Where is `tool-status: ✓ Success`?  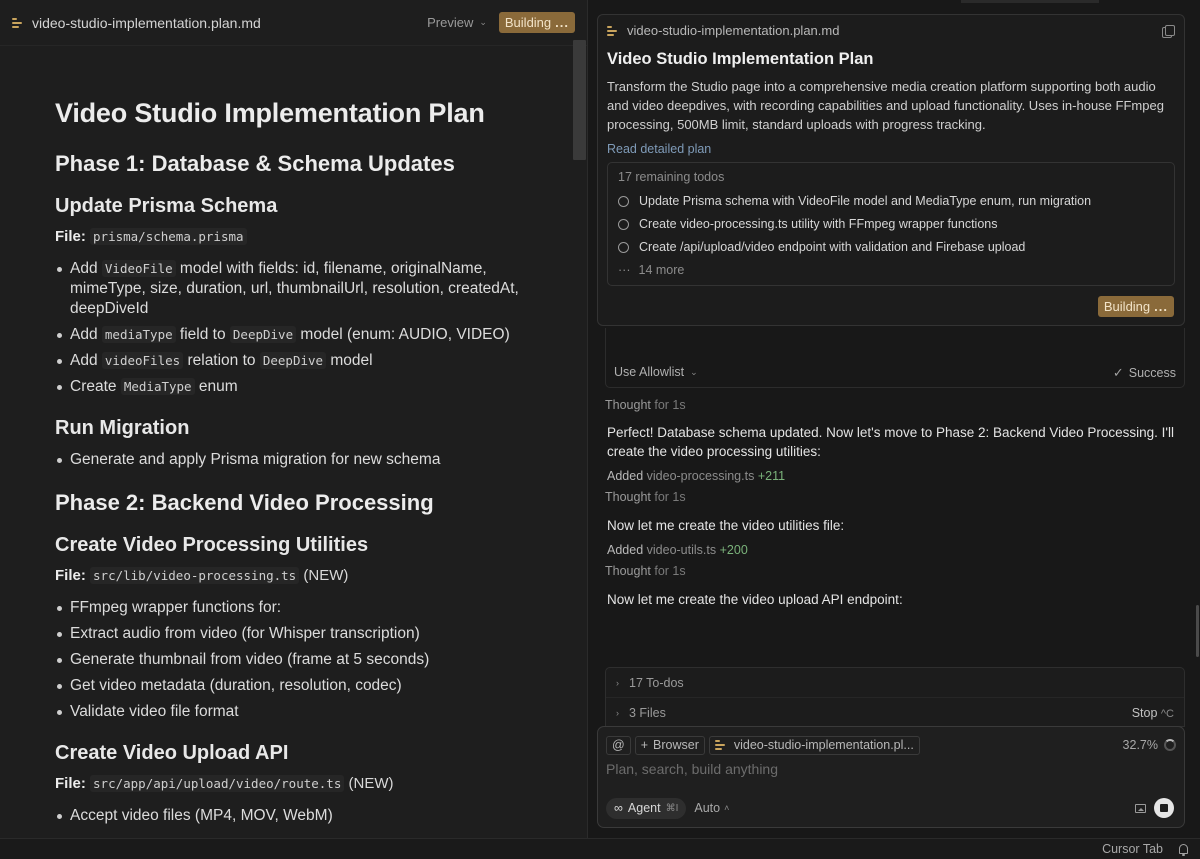 tool-status: ✓ Success is located at coordinates (1144, 372).